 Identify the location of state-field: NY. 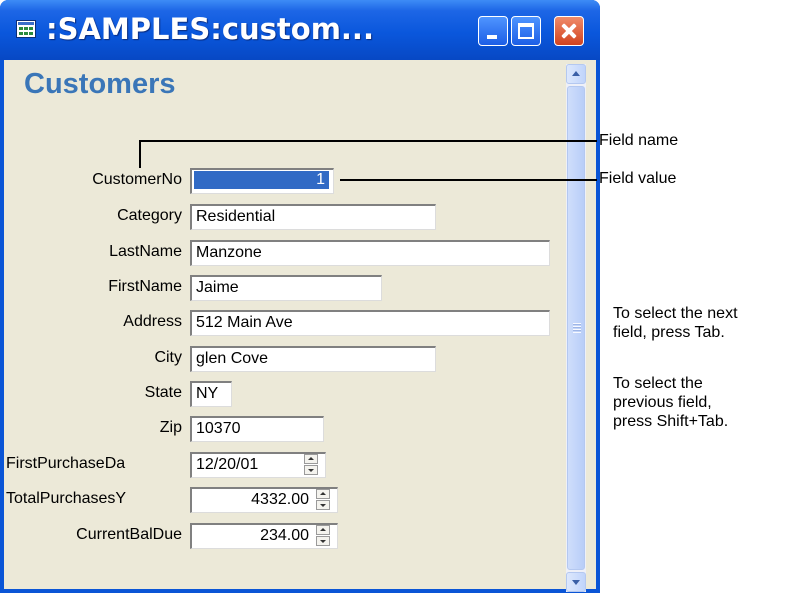
(211, 394).